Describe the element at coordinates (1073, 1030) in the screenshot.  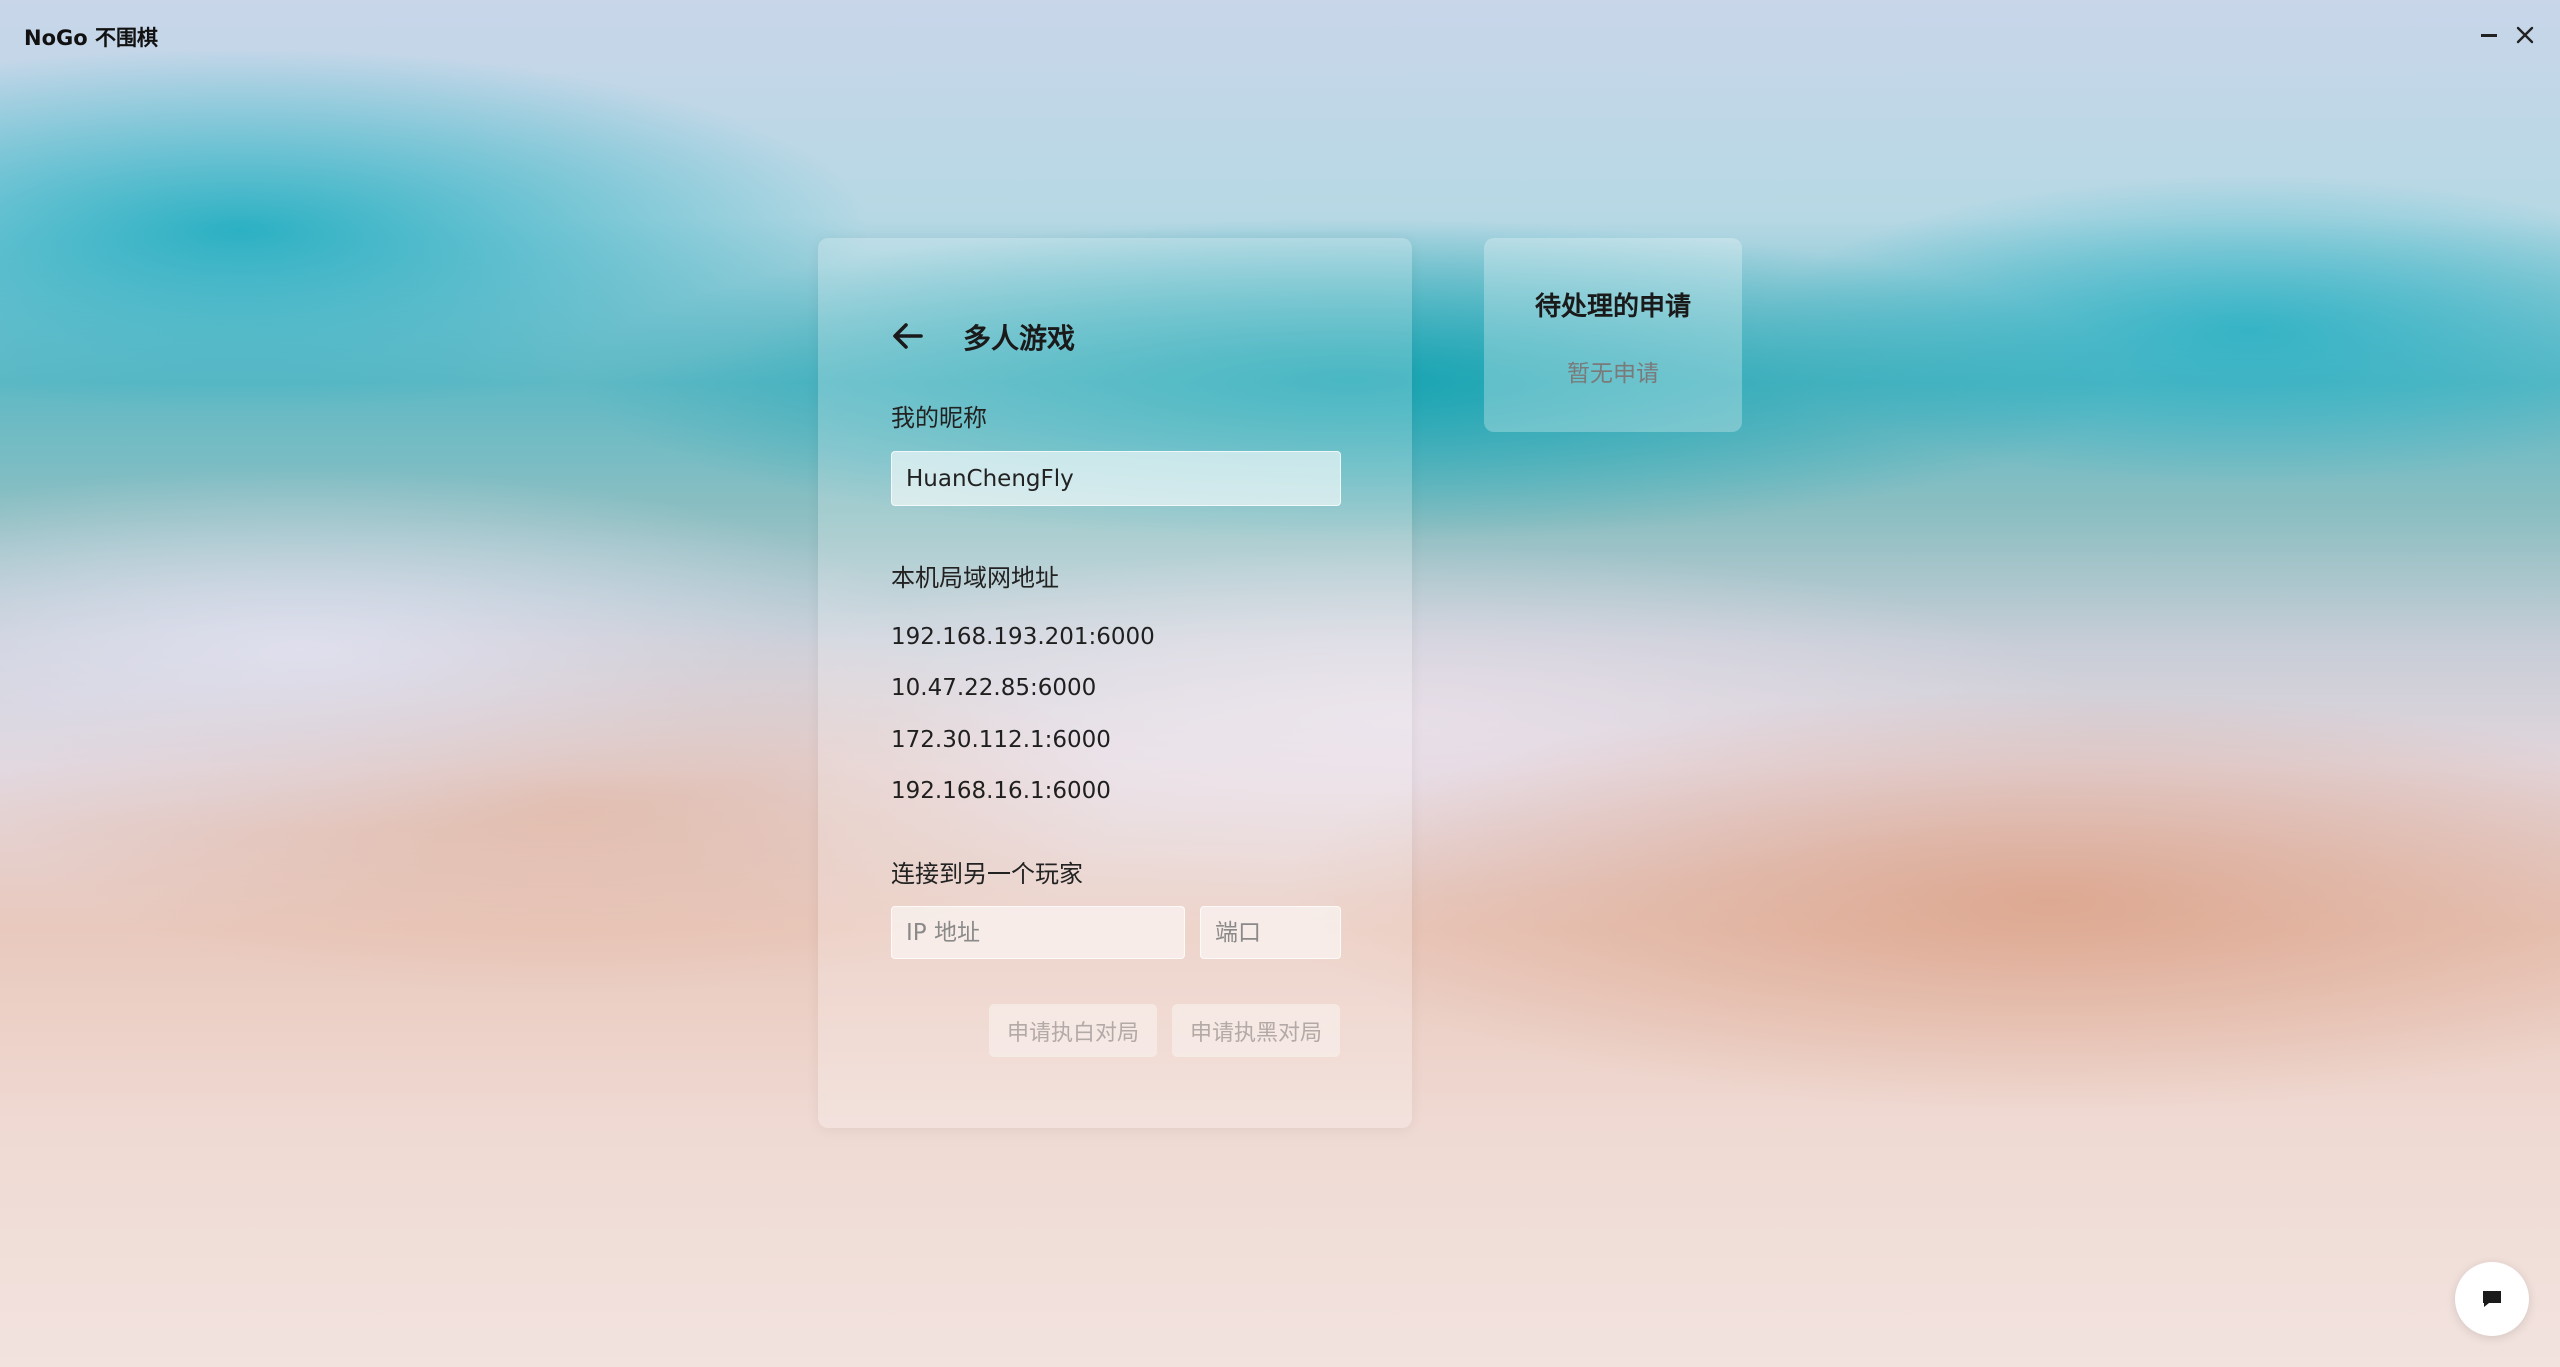
I see `request-white-button: 申请执白对局` at that location.